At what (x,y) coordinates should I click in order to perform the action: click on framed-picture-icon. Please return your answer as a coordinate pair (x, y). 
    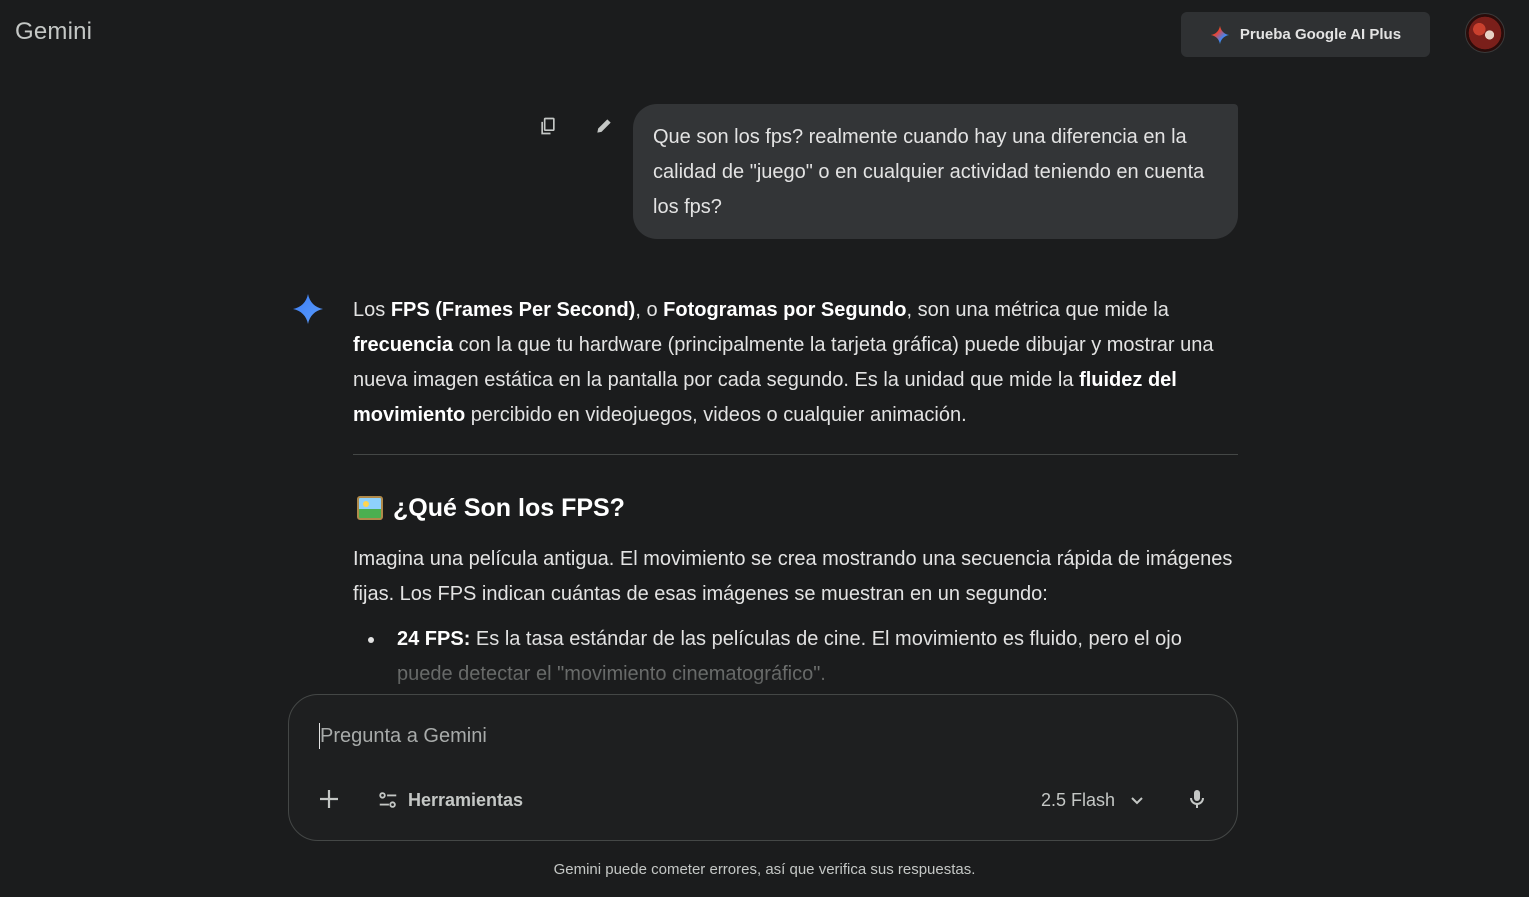
    Looking at the image, I should click on (370, 508).